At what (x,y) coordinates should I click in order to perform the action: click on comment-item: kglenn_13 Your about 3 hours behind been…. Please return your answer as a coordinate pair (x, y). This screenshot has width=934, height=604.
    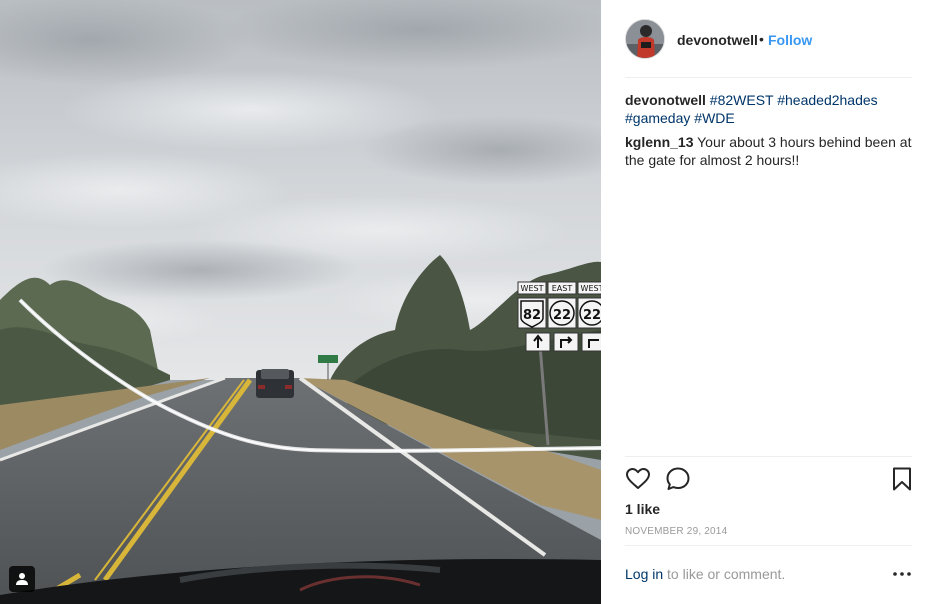
    Looking at the image, I should click on (770, 151).